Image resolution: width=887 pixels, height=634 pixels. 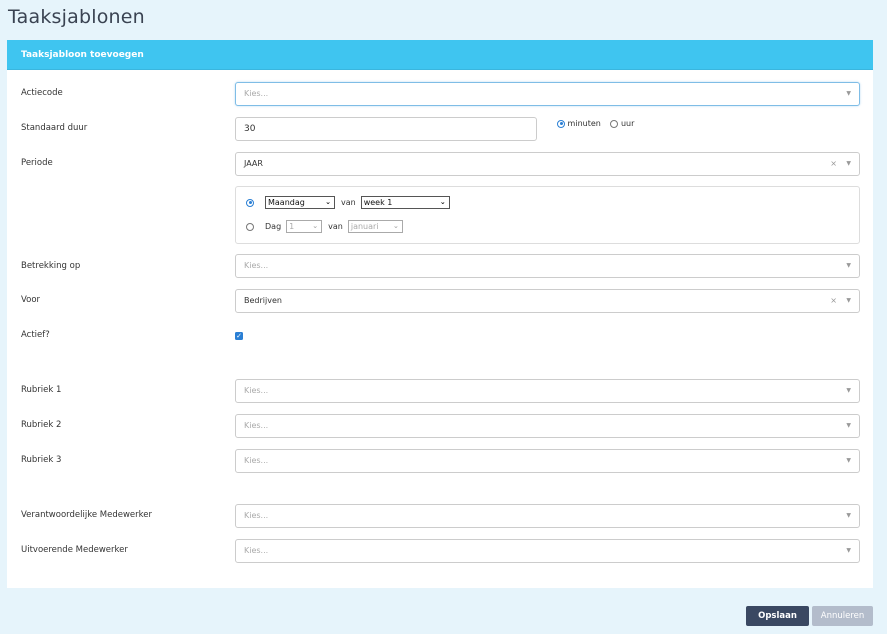 I want to click on hours-radio, so click(x=614, y=123).